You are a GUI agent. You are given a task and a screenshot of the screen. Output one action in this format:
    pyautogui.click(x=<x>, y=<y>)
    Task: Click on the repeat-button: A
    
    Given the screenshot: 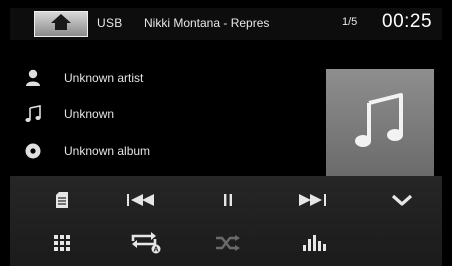 What is the action you would take?
    pyautogui.click(x=146, y=245)
    